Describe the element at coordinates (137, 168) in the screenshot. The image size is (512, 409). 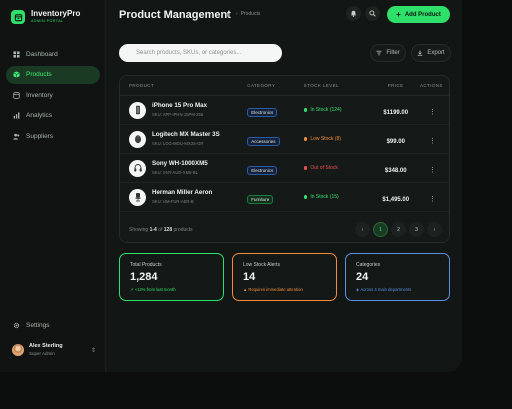
I see `headphones-icon` at that location.